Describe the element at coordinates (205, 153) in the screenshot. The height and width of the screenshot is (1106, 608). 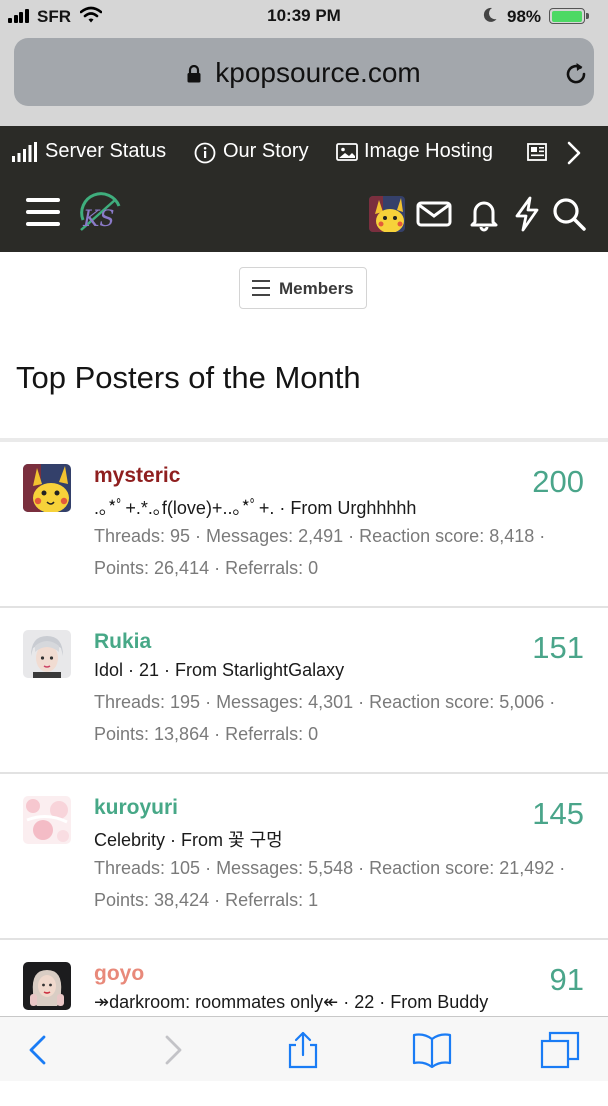
I see `info-icon` at that location.